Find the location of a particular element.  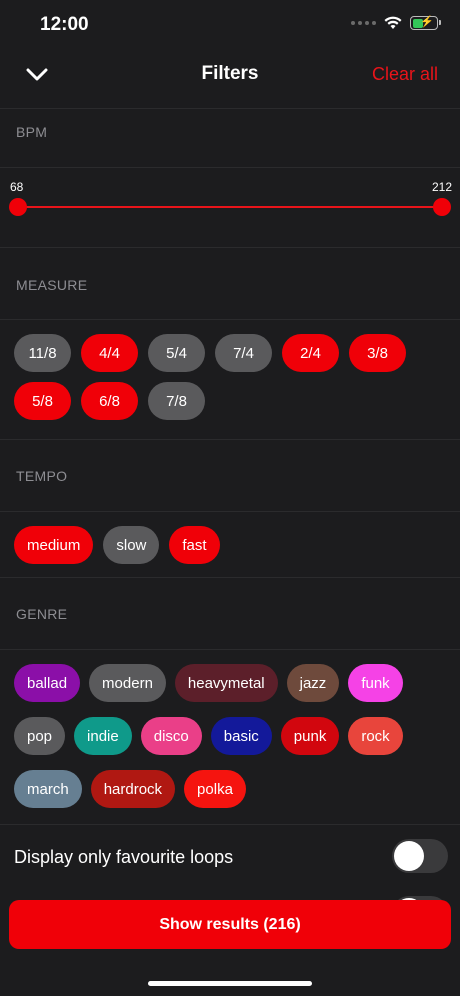

genre-chip-basic: basic is located at coordinates (241, 736).